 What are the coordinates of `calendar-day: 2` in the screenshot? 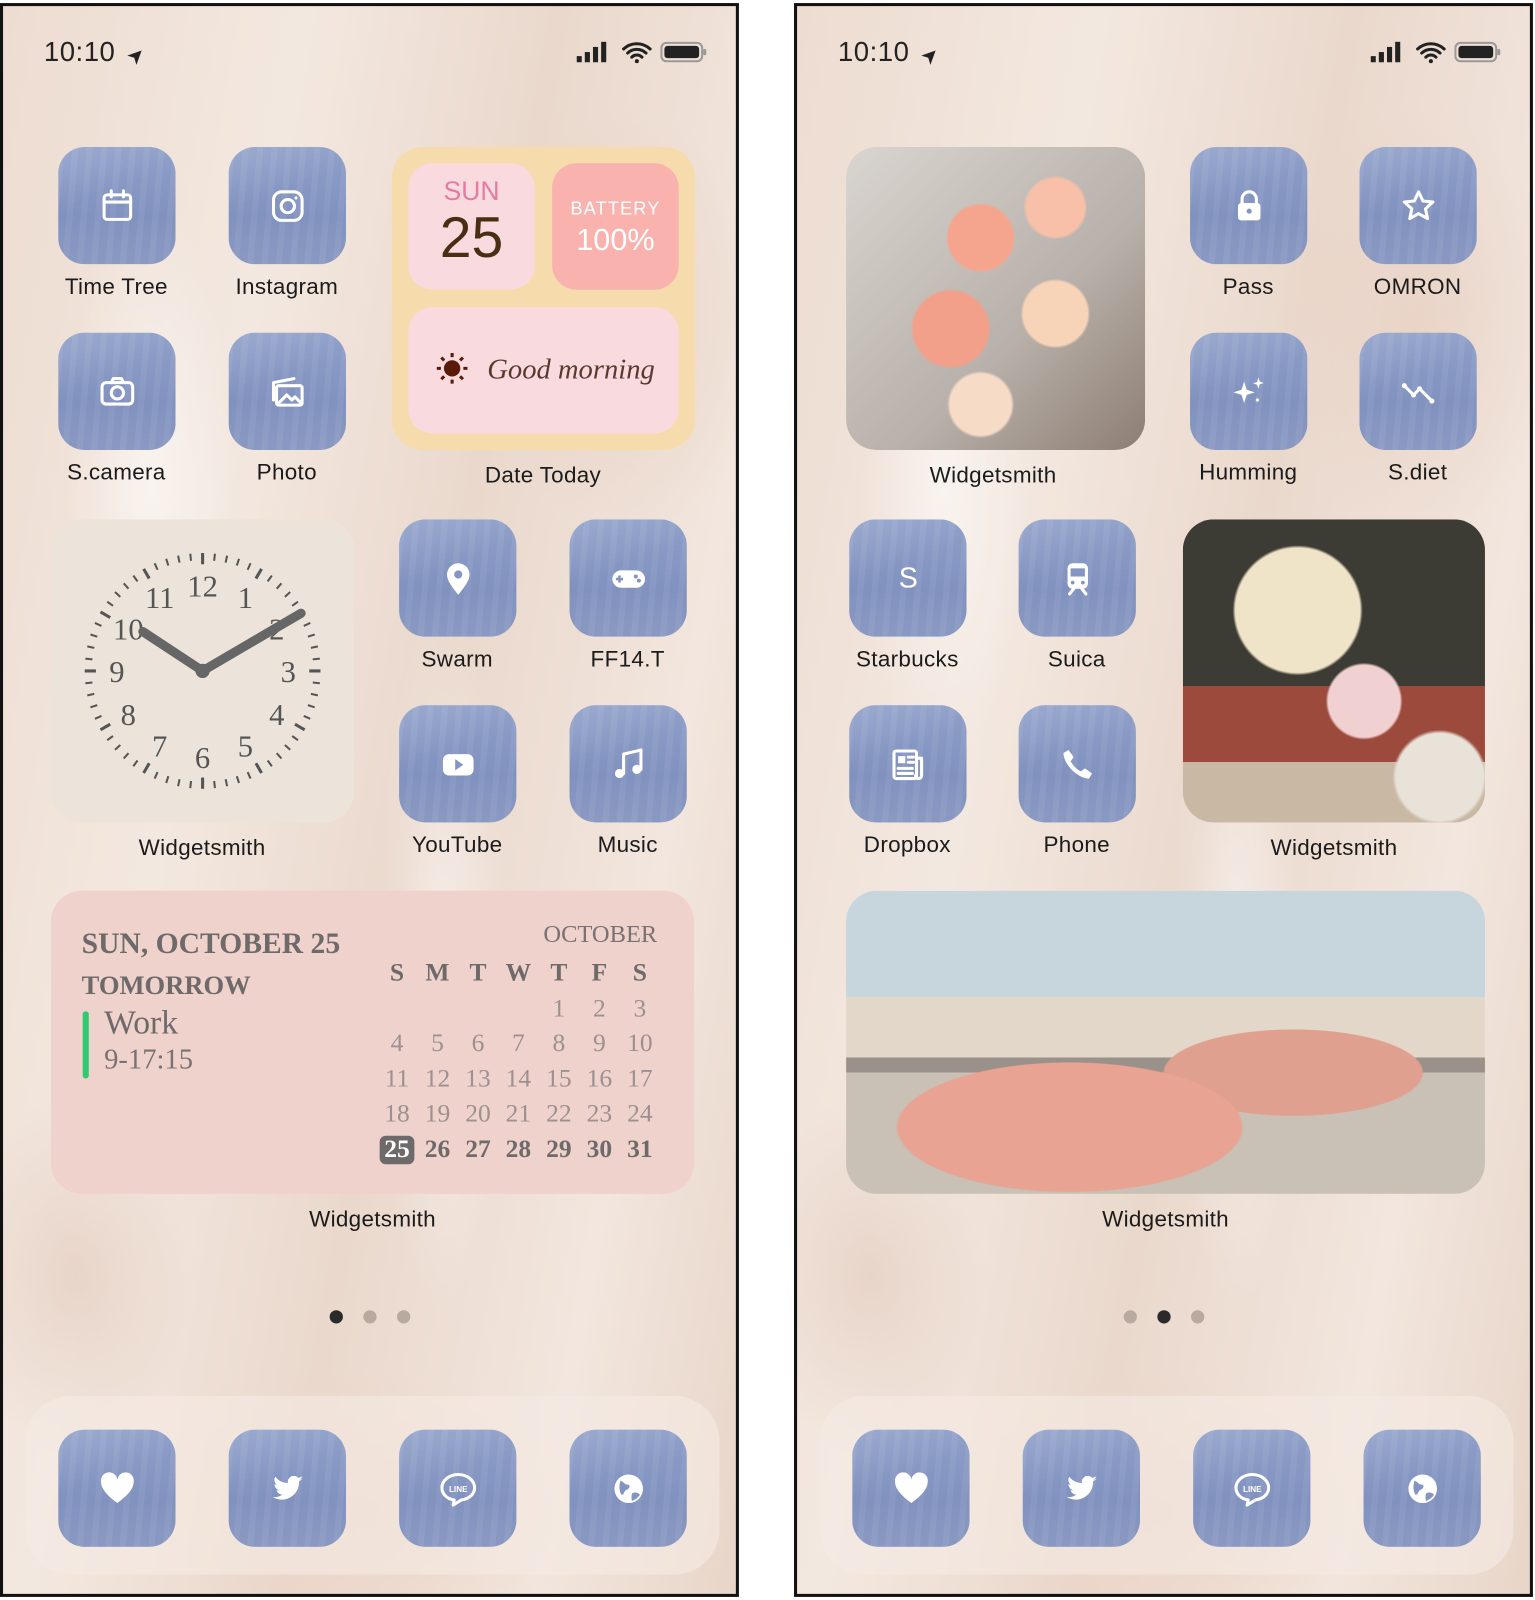 It's located at (599, 1009).